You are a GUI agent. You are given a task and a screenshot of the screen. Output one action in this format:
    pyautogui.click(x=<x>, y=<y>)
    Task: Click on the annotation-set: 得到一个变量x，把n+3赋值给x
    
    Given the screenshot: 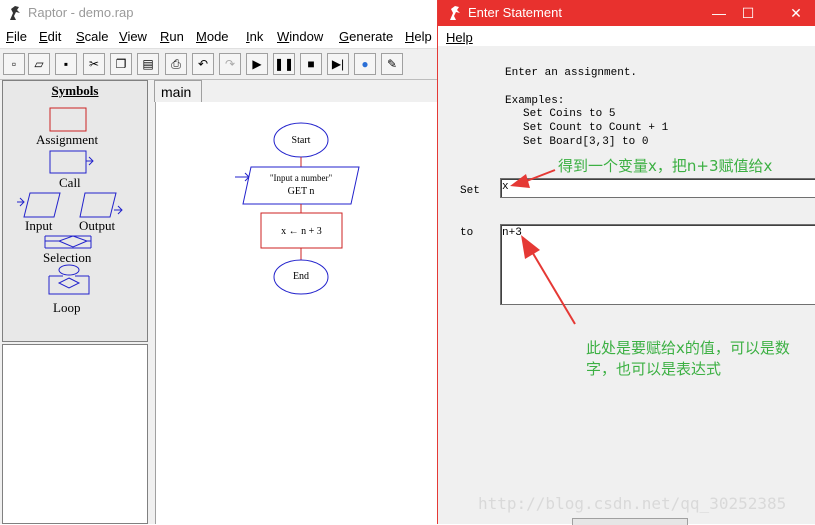 What is the action you would take?
    pyautogui.click(x=665, y=166)
    